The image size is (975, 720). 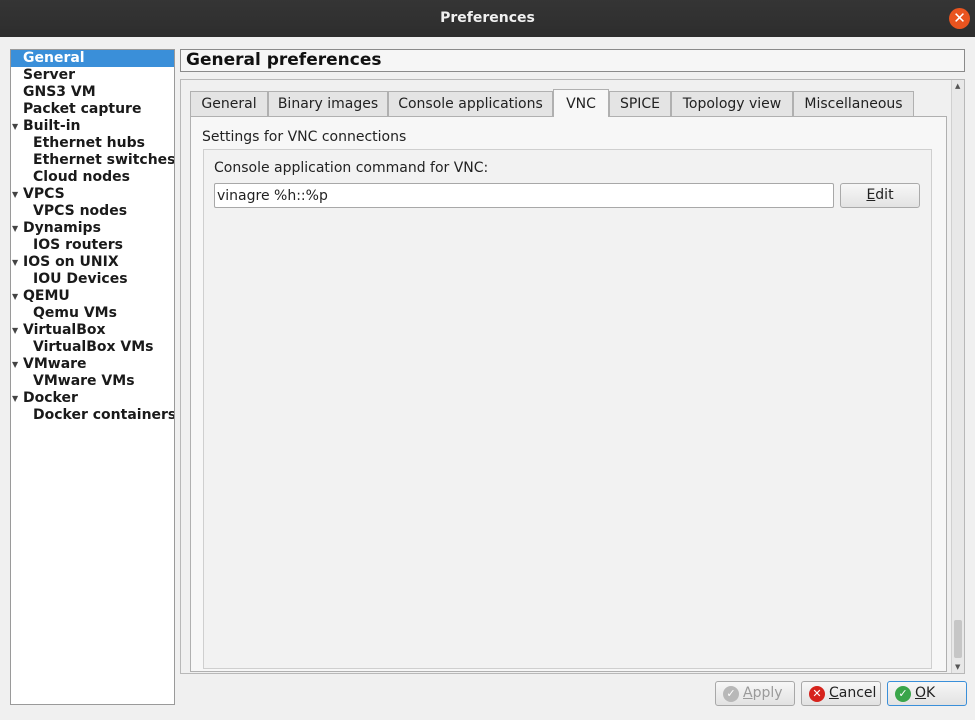 I want to click on ok-button: ✓ OK, so click(x=927, y=693).